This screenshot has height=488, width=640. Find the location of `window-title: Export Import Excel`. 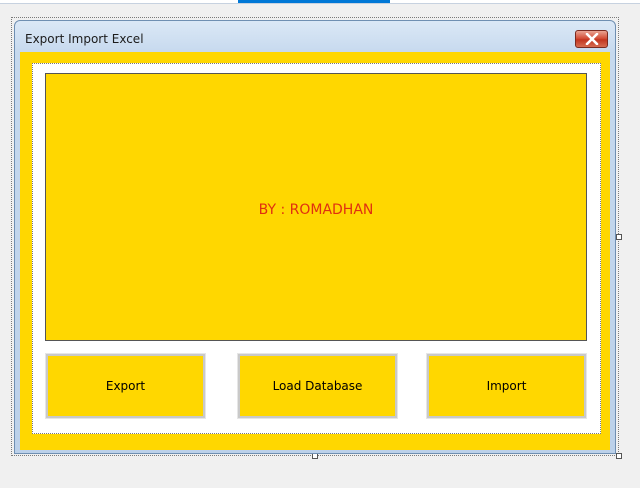

window-title: Export Import Excel is located at coordinates (84, 39).